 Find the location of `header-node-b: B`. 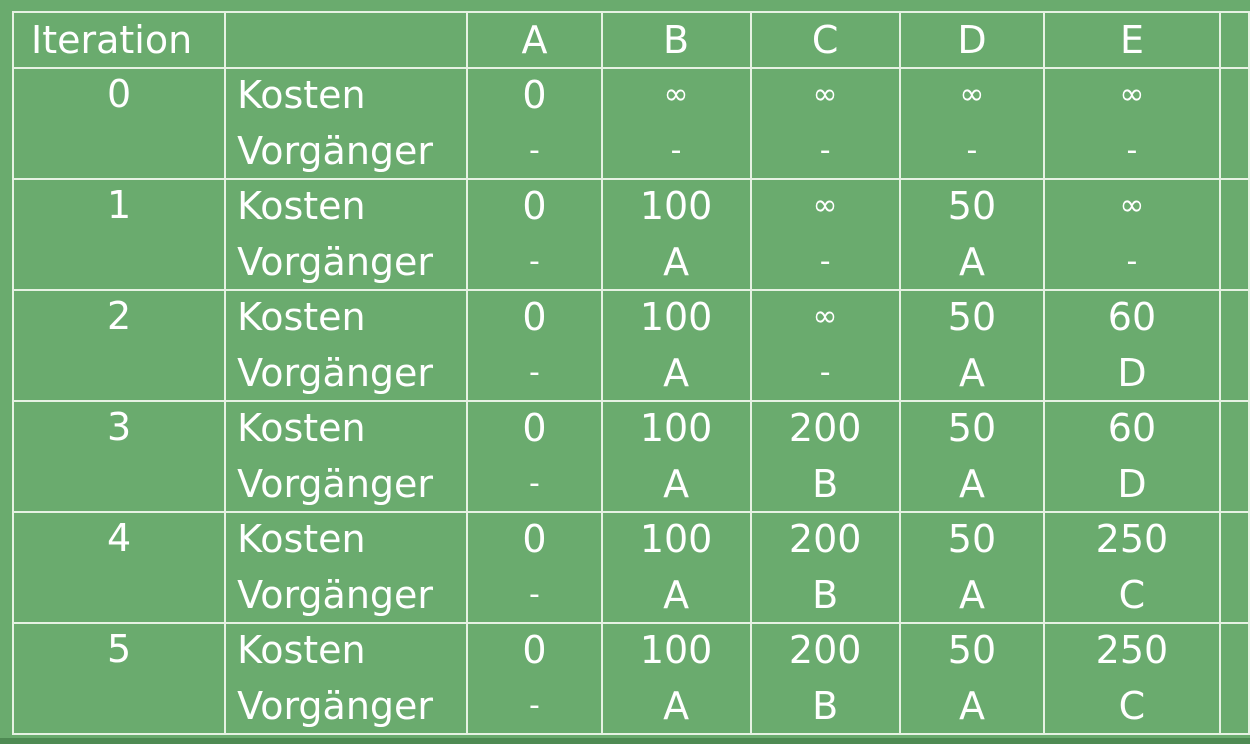

header-node-b: B is located at coordinates (676, 40).